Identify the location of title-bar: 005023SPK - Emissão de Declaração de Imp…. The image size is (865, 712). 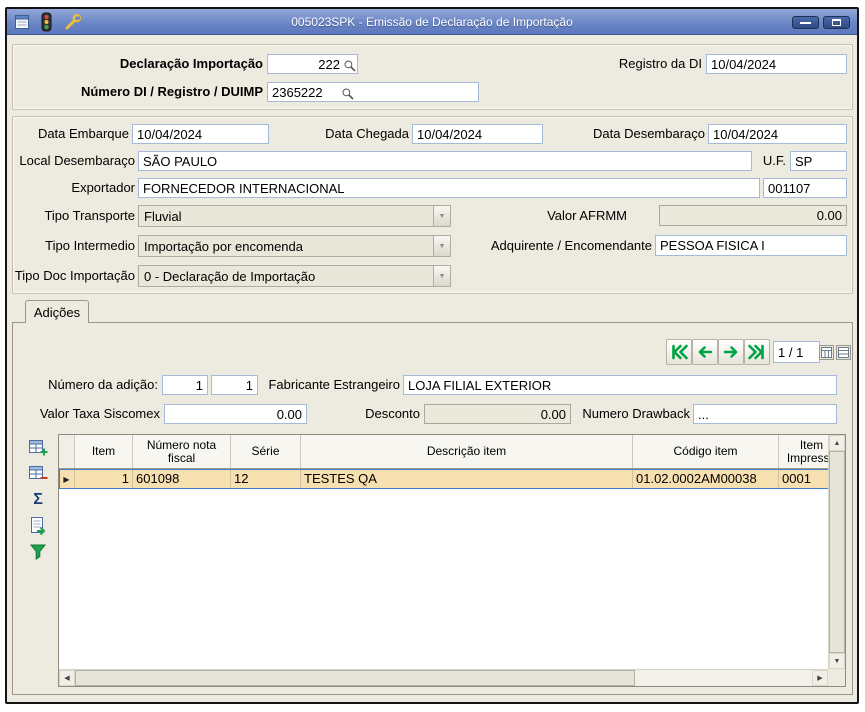
(432, 22).